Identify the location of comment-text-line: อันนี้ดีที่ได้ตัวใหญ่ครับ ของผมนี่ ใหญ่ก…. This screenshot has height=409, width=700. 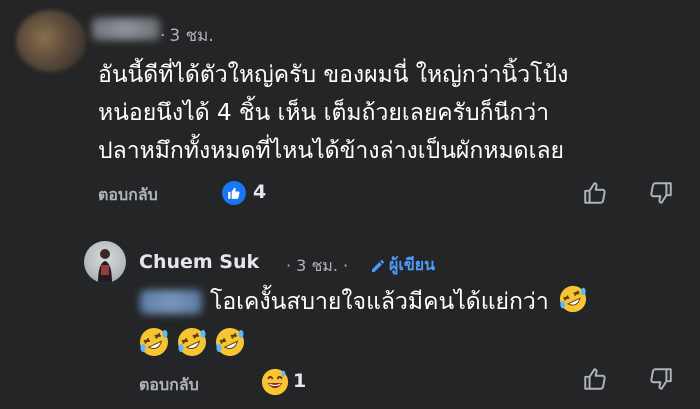
(333, 75).